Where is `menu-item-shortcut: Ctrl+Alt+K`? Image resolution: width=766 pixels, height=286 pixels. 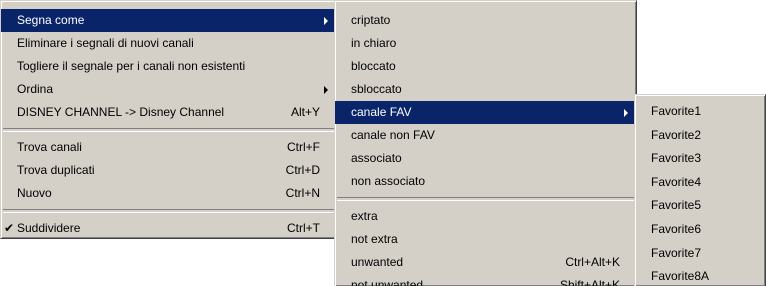 menu-item-shortcut: Ctrl+Alt+K is located at coordinates (592, 262).